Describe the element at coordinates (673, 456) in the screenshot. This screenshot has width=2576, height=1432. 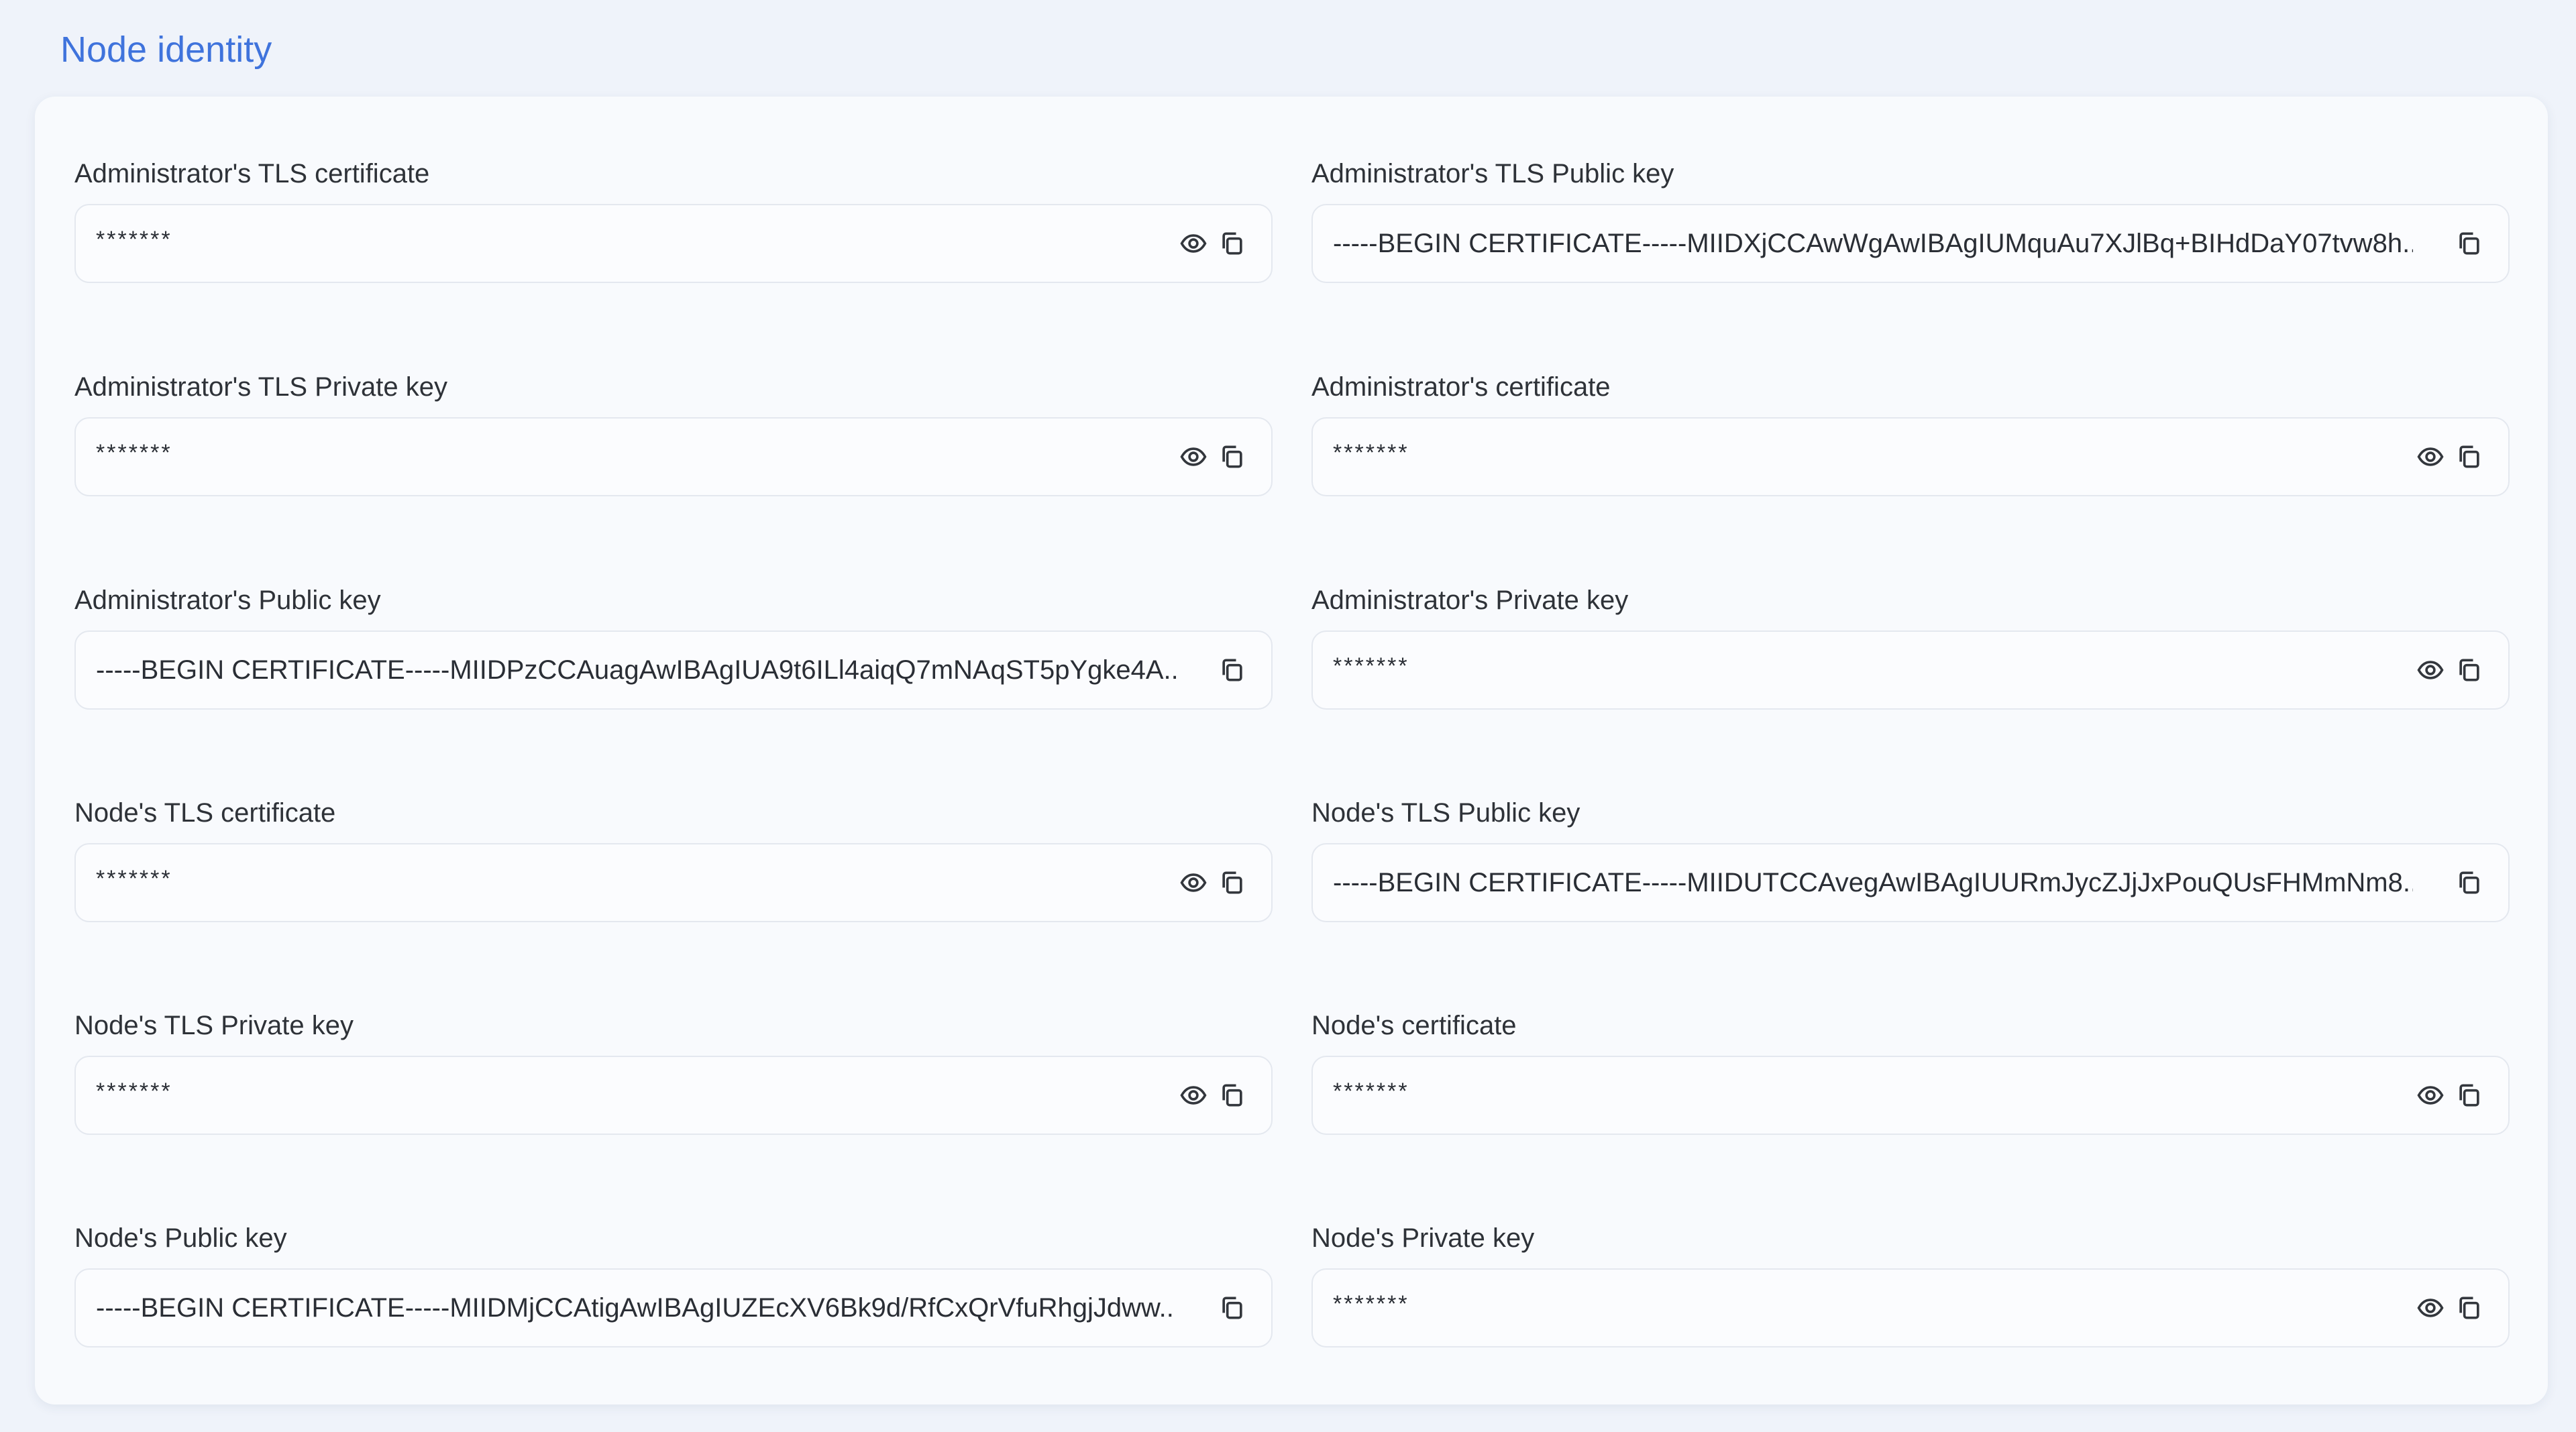
I see `field-input-admin-tls-private-key: *******` at that location.